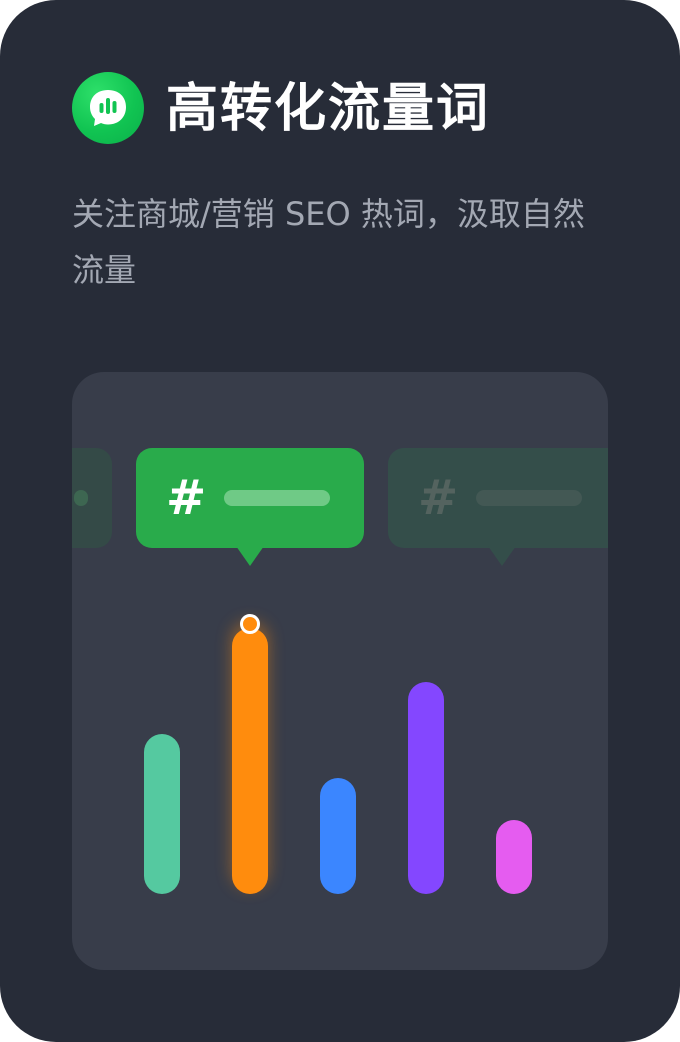 This screenshot has width=680, height=1042. What do you see at coordinates (108, 108) in the screenshot?
I see `chat-bars-icon` at bounding box center [108, 108].